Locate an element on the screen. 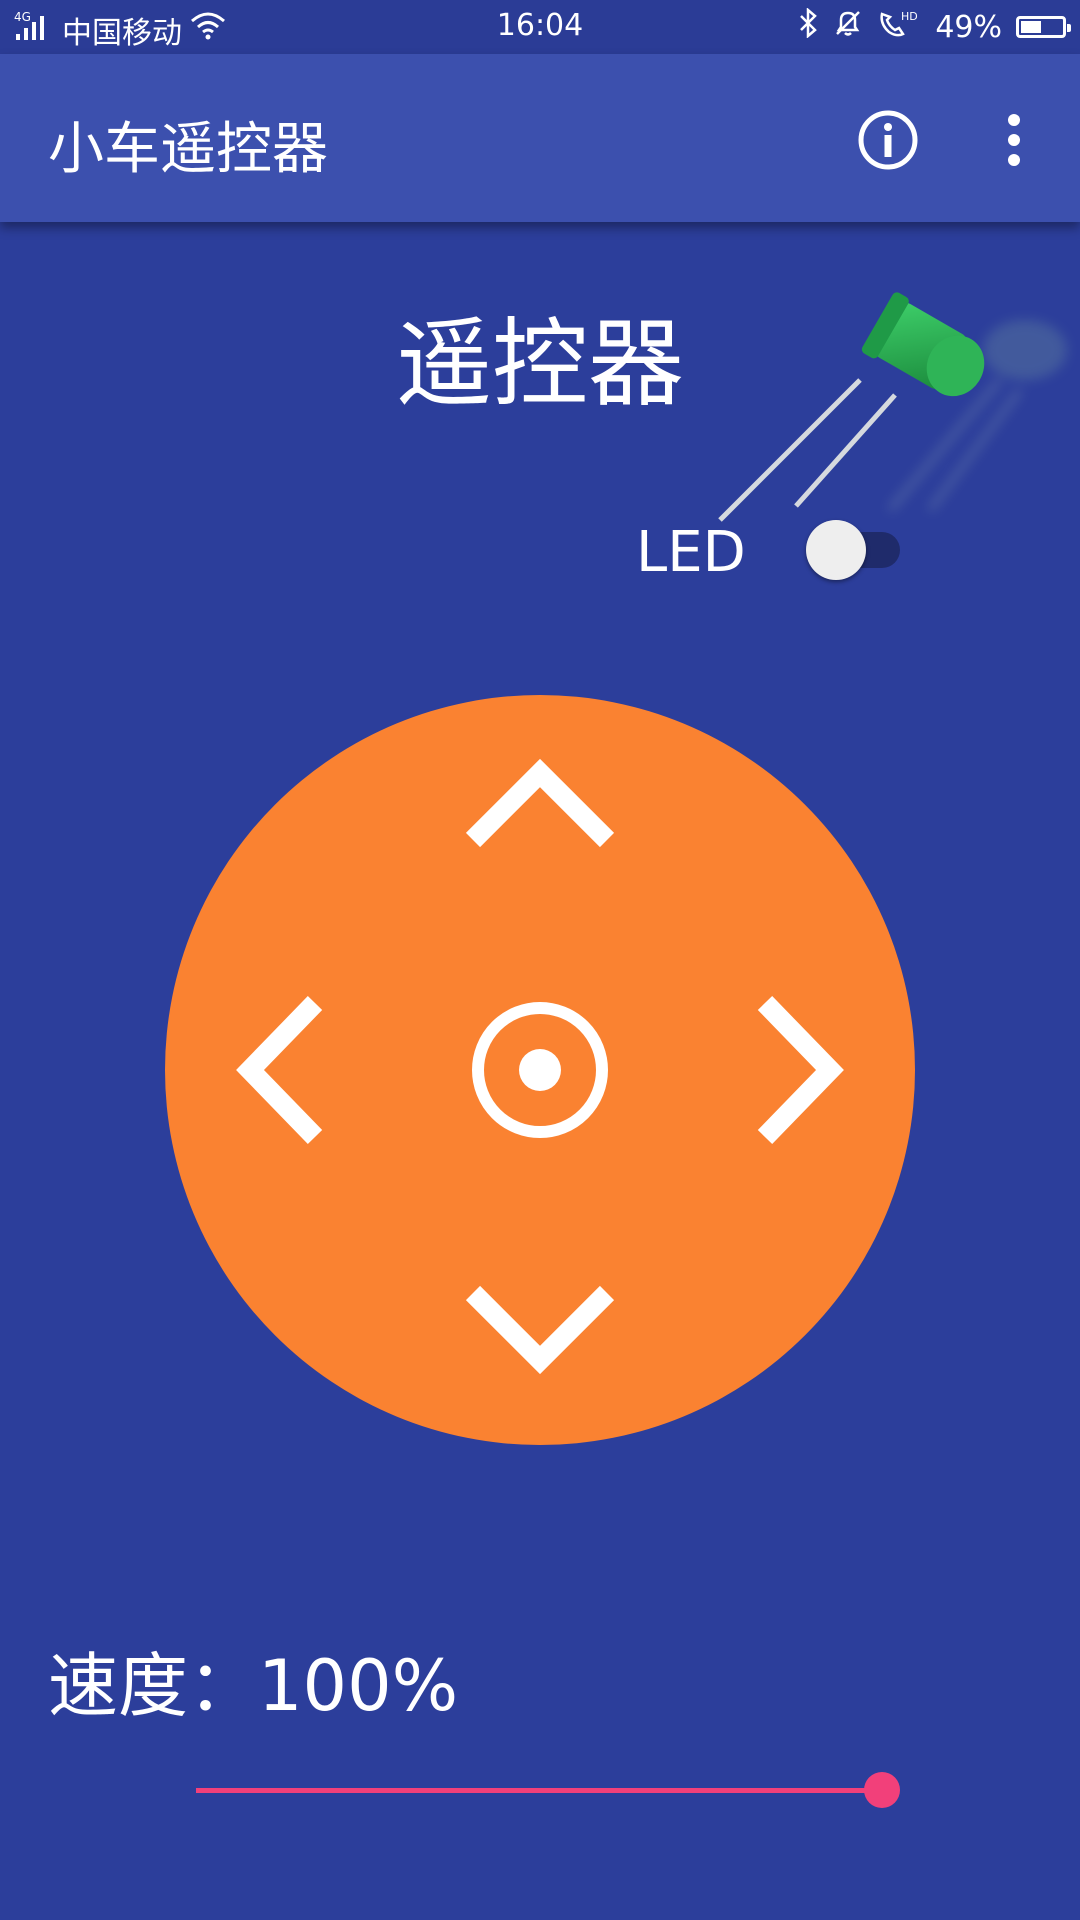  forward-button is located at coordinates (540, 805).